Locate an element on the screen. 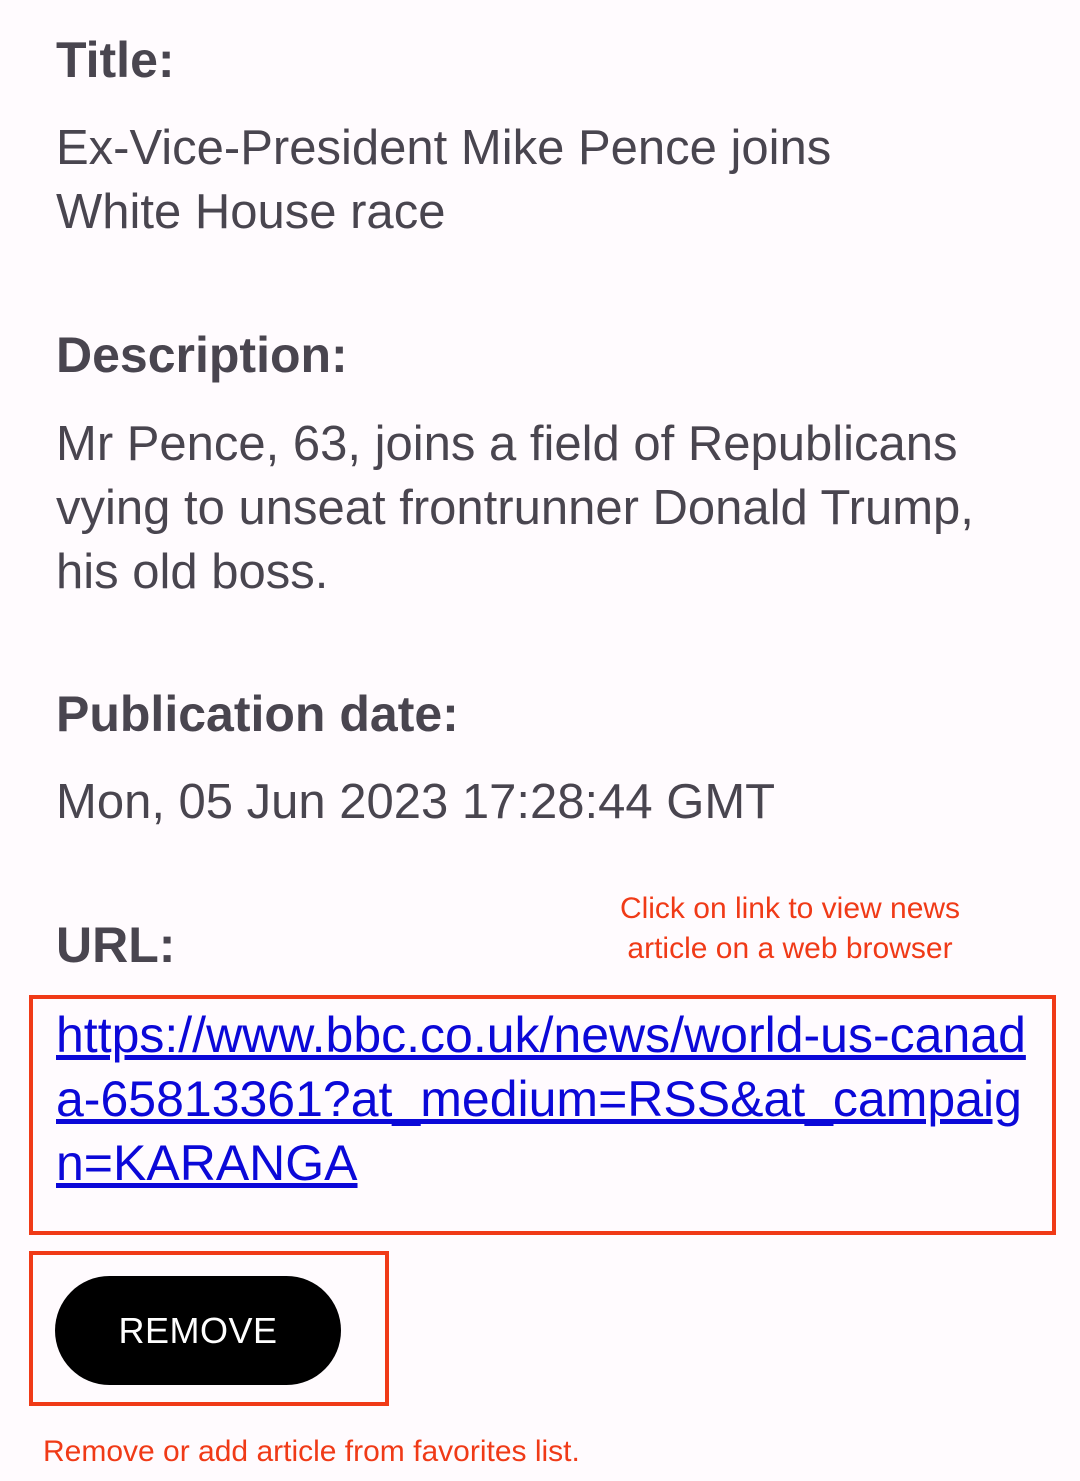 This screenshot has width=1080, height=1481. publication-date: Mon, 05 Jun 2023 17:28:44 GMT is located at coordinates (416, 802).